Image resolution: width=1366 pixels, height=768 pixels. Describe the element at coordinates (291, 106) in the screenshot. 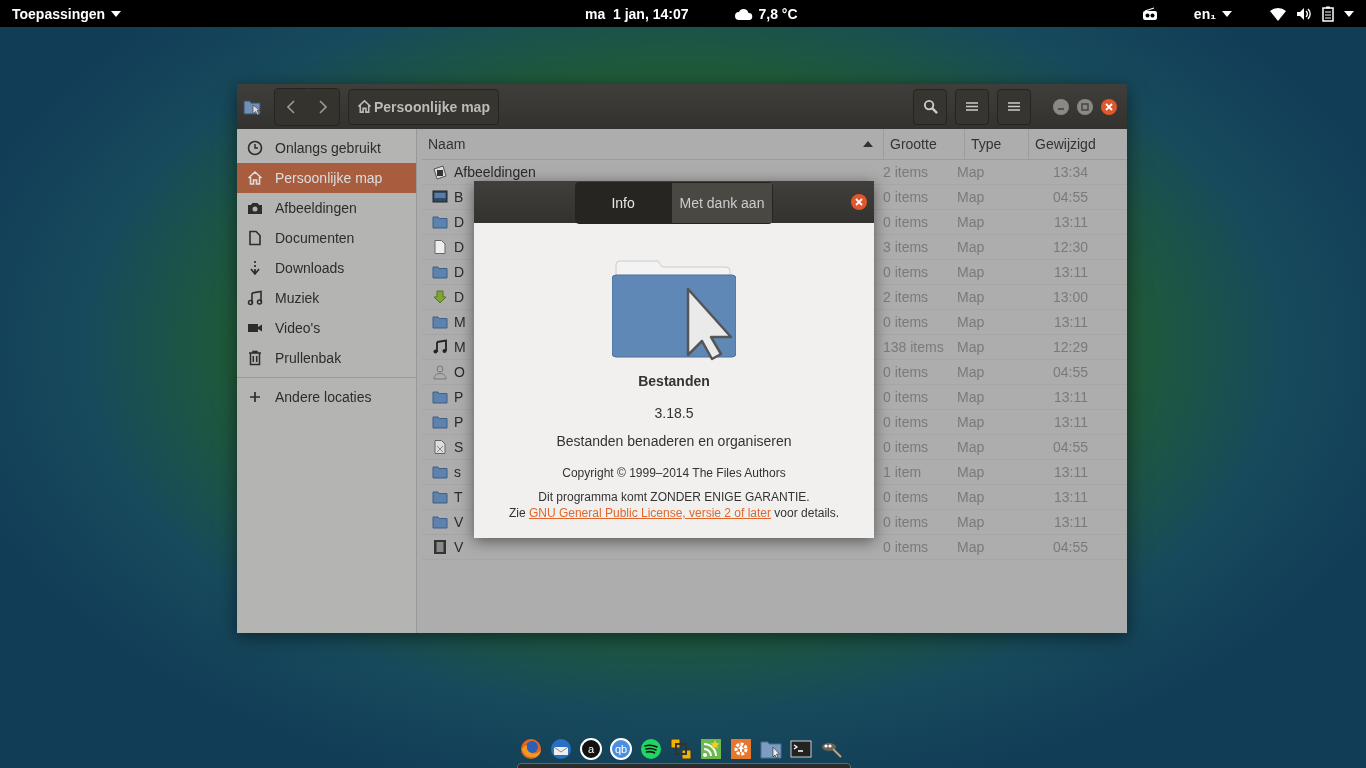

I see `chevron-left-icon` at that location.